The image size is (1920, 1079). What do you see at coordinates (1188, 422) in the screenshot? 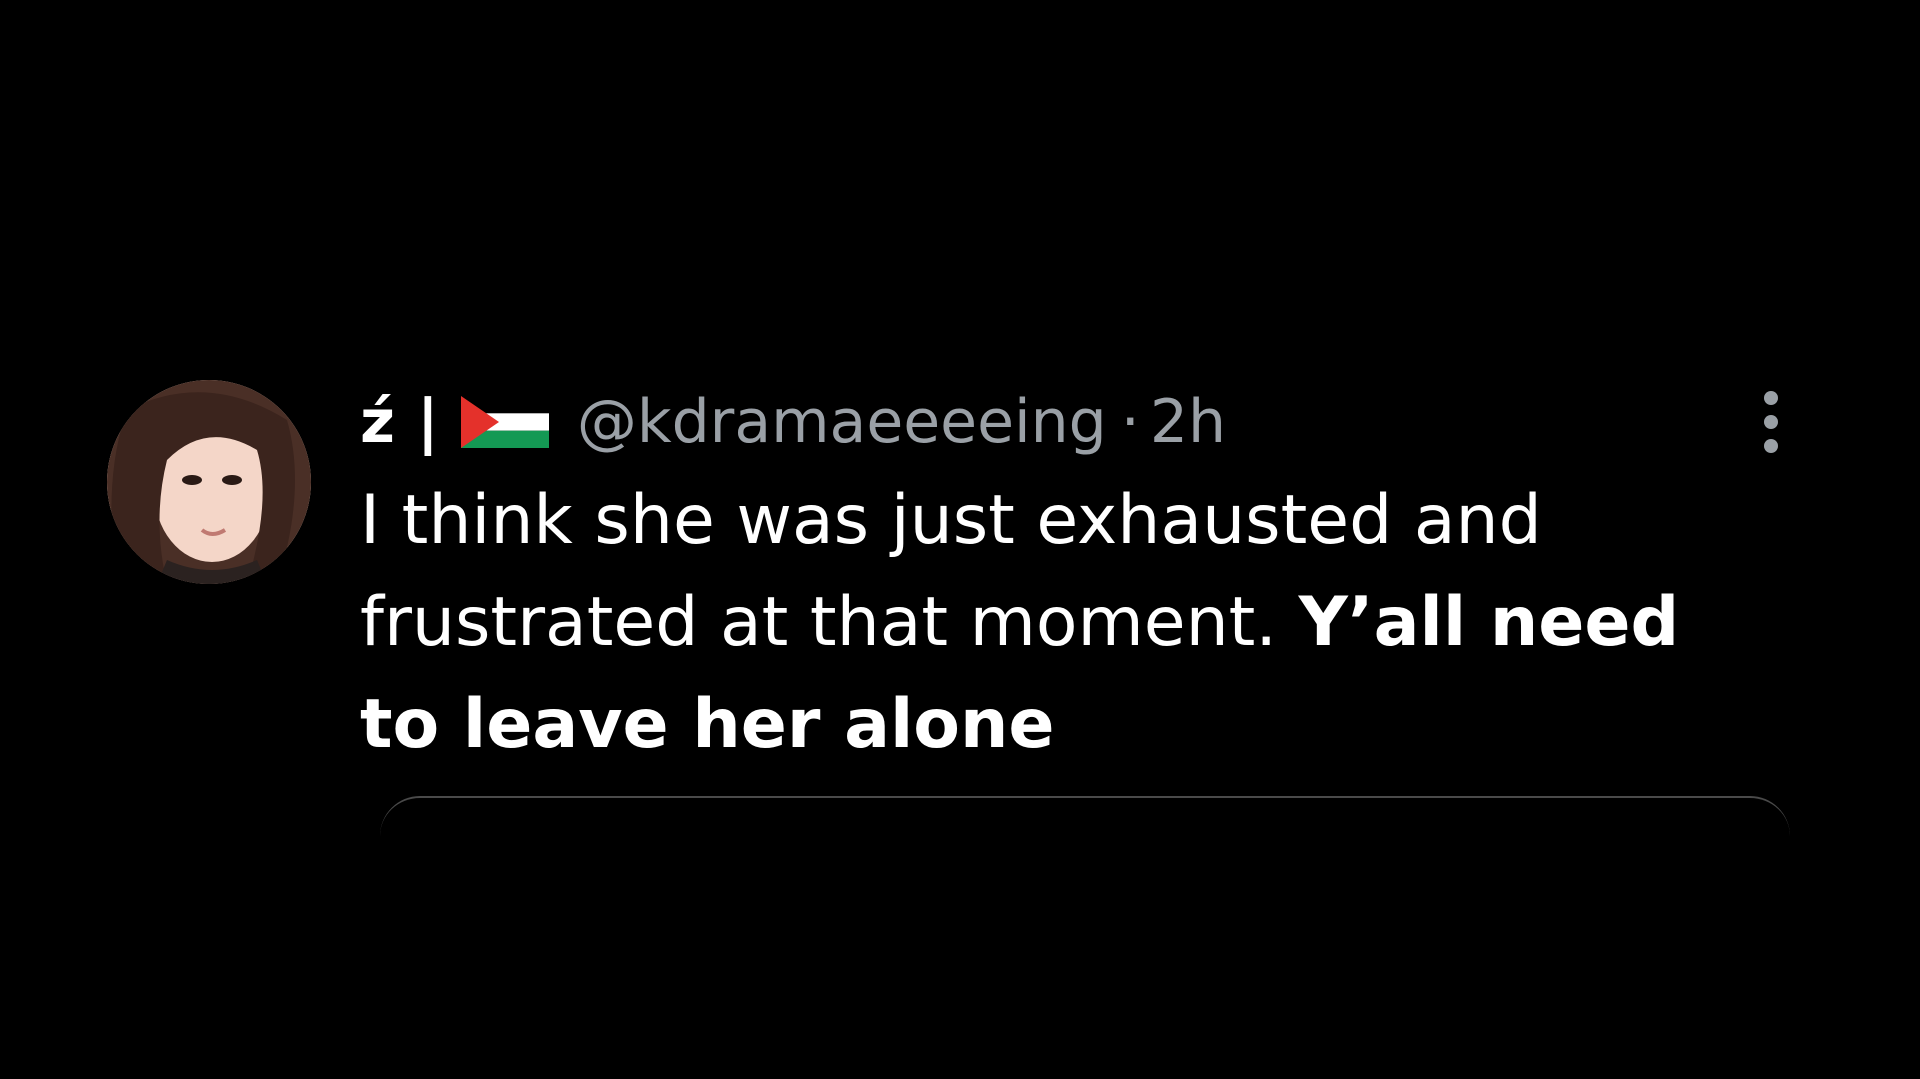
I see `timestamp: 2h` at bounding box center [1188, 422].